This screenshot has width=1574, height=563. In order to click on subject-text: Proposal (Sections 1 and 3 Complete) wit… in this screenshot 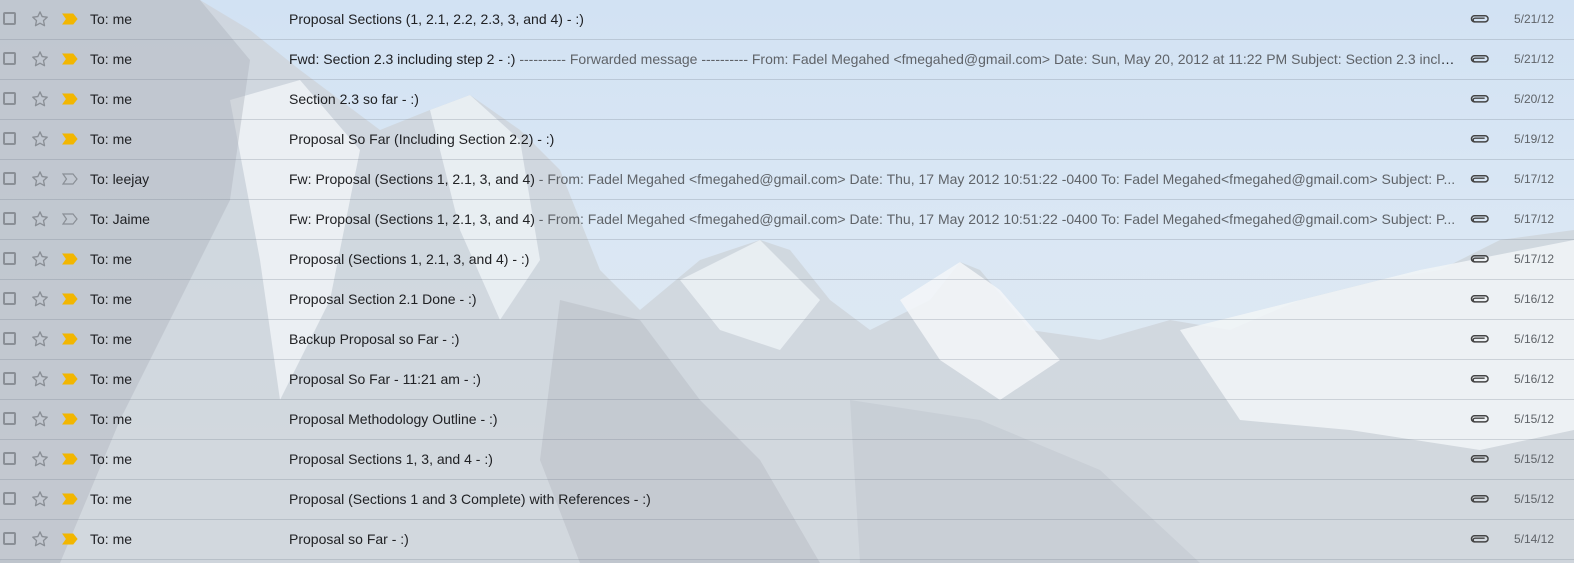, I will do `click(470, 499)`.